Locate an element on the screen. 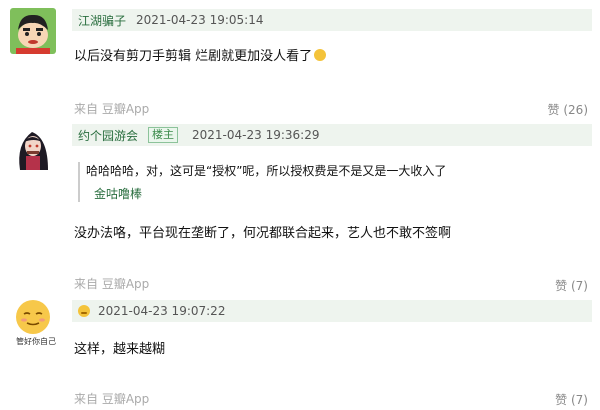  comment-time: 2021-04-23 19:07:22 is located at coordinates (162, 311).